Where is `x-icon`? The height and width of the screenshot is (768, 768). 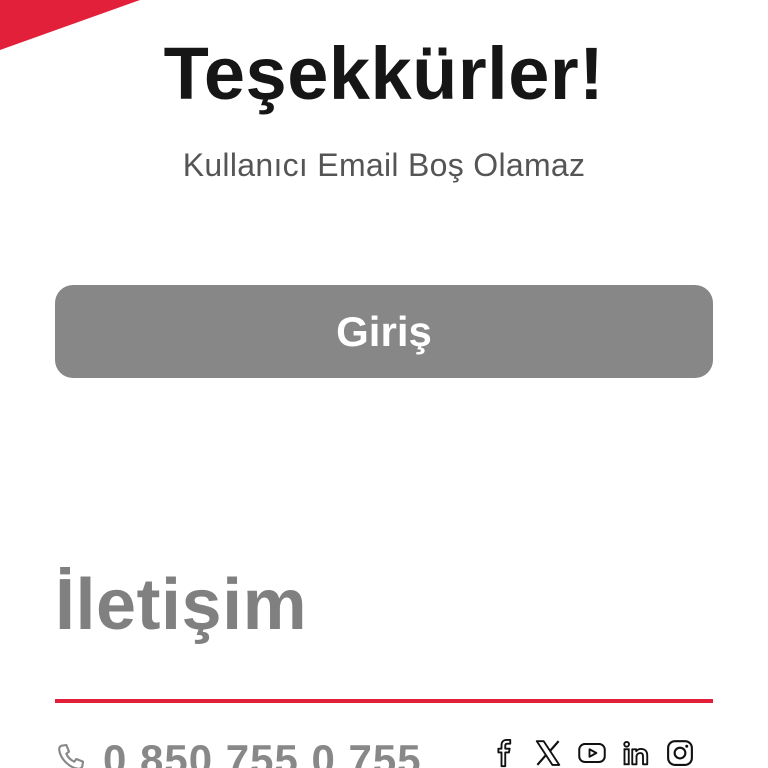 x-icon is located at coordinates (548, 753).